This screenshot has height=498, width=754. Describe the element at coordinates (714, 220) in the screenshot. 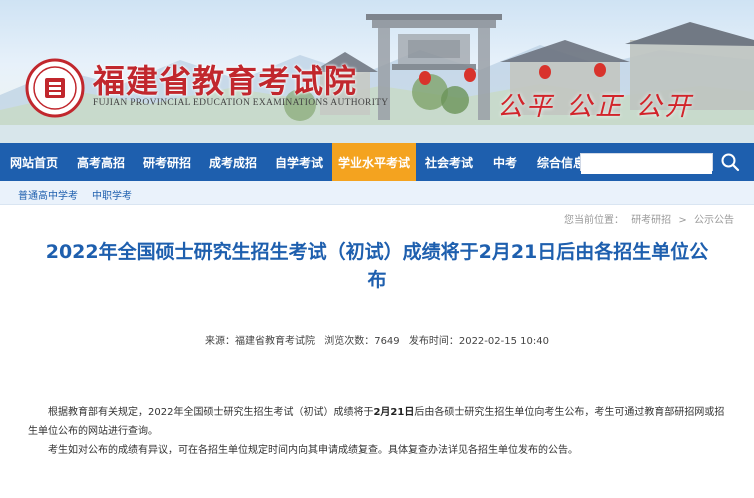

I see `breadcrumb-item-gonggao: 公示公告` at that location.